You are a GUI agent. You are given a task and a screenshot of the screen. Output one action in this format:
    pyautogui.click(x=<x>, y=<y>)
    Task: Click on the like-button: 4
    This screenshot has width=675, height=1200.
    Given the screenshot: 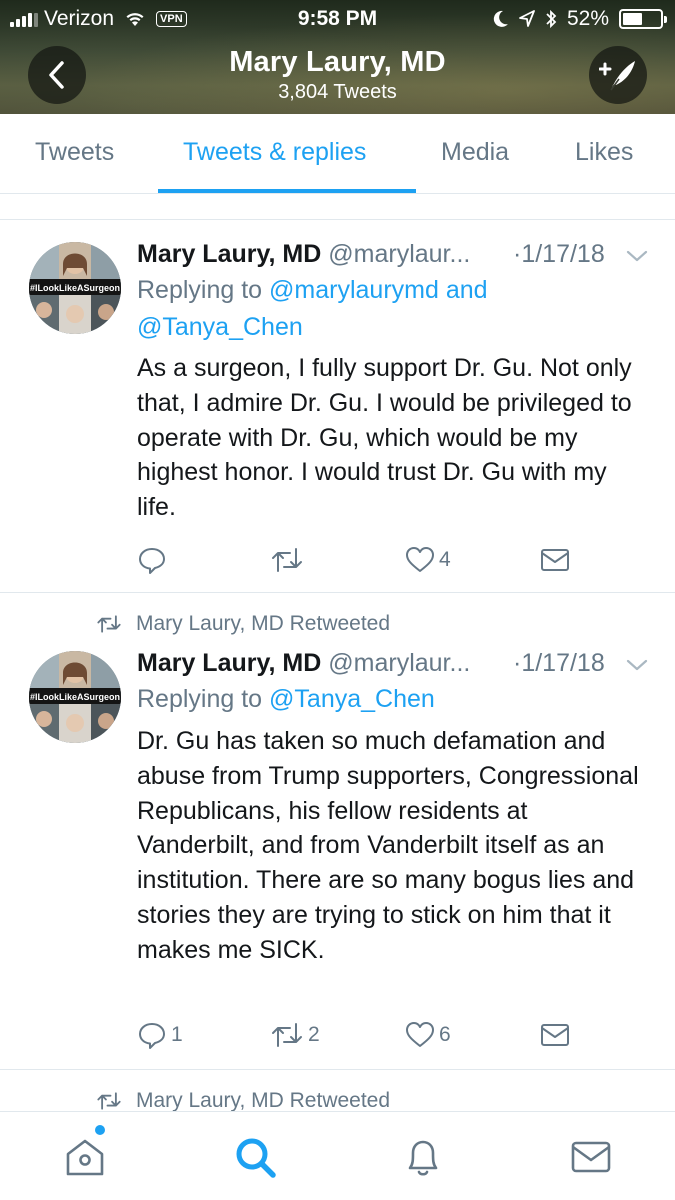 What is the action you would take?
    pyautogui.click(x=428, y=560)
    